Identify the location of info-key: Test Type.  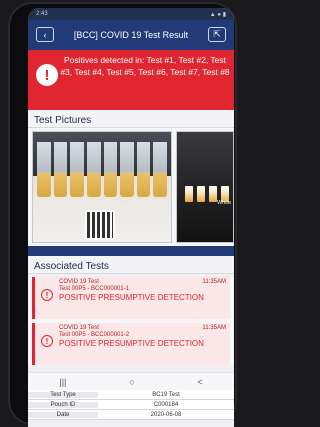
(63, 394).